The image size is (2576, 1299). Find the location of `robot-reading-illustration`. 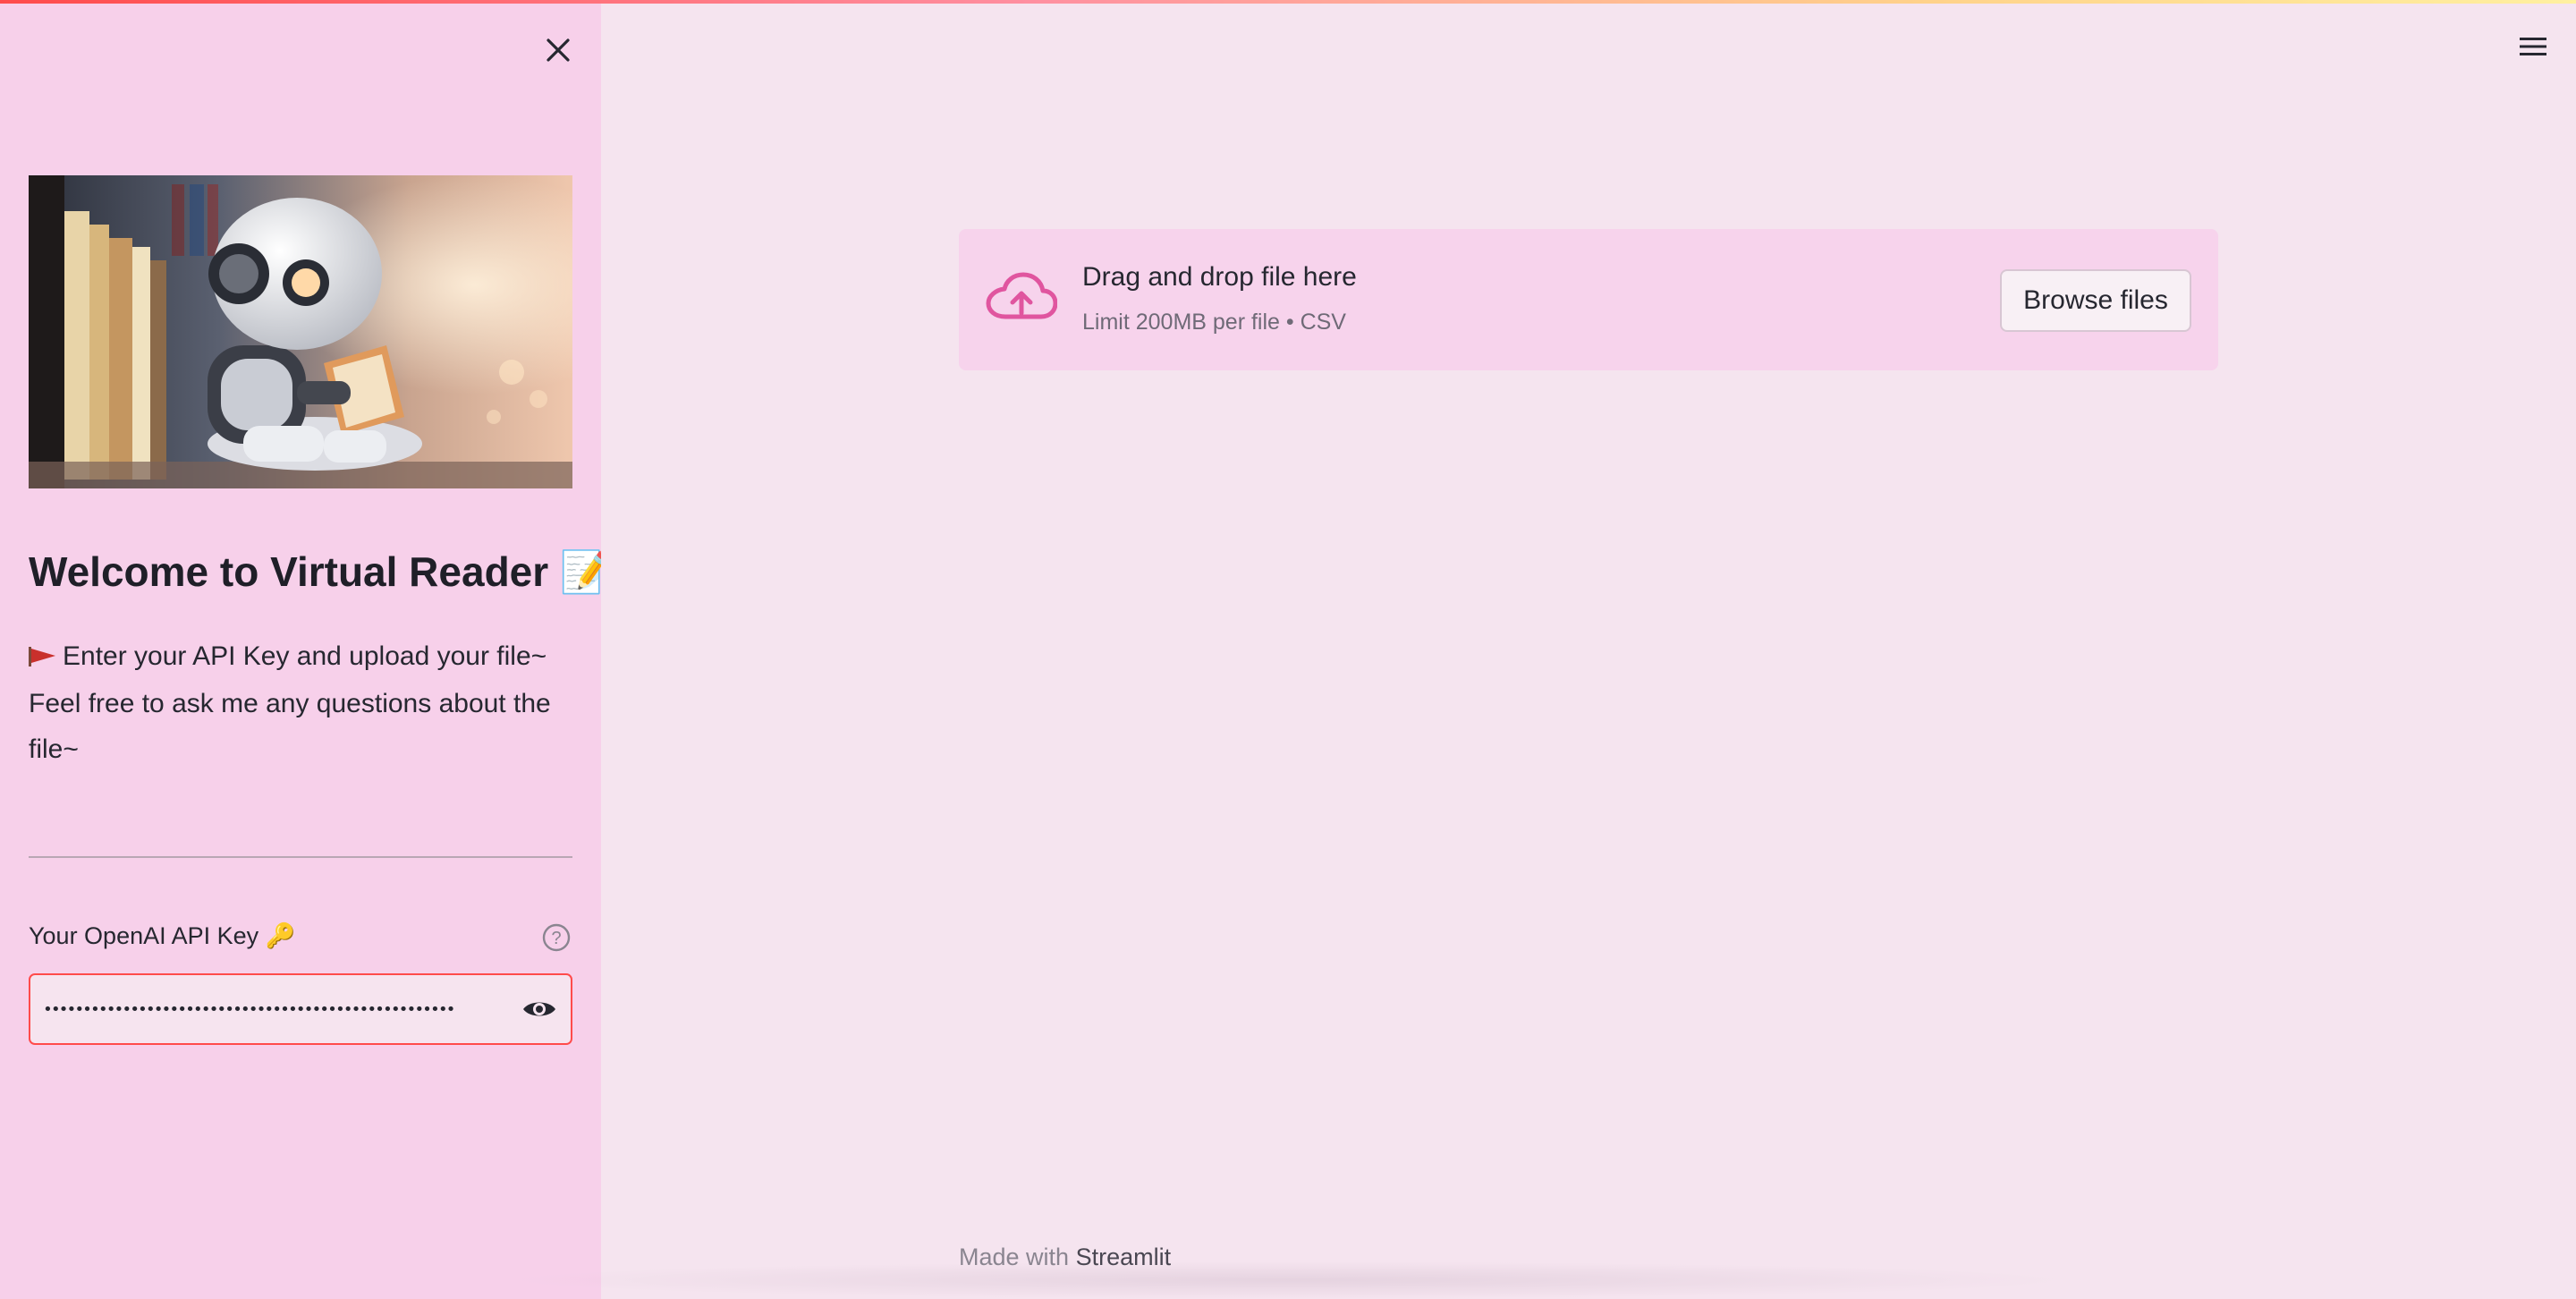

robot-reading-illustration is located at coordinates (300, 331).